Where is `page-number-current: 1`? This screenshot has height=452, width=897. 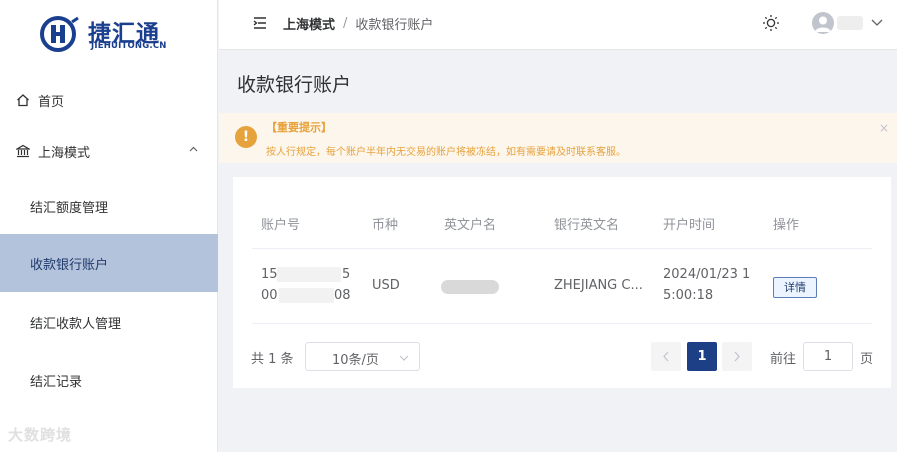
page-number-current: 1 is located at coordinates (702, 356).